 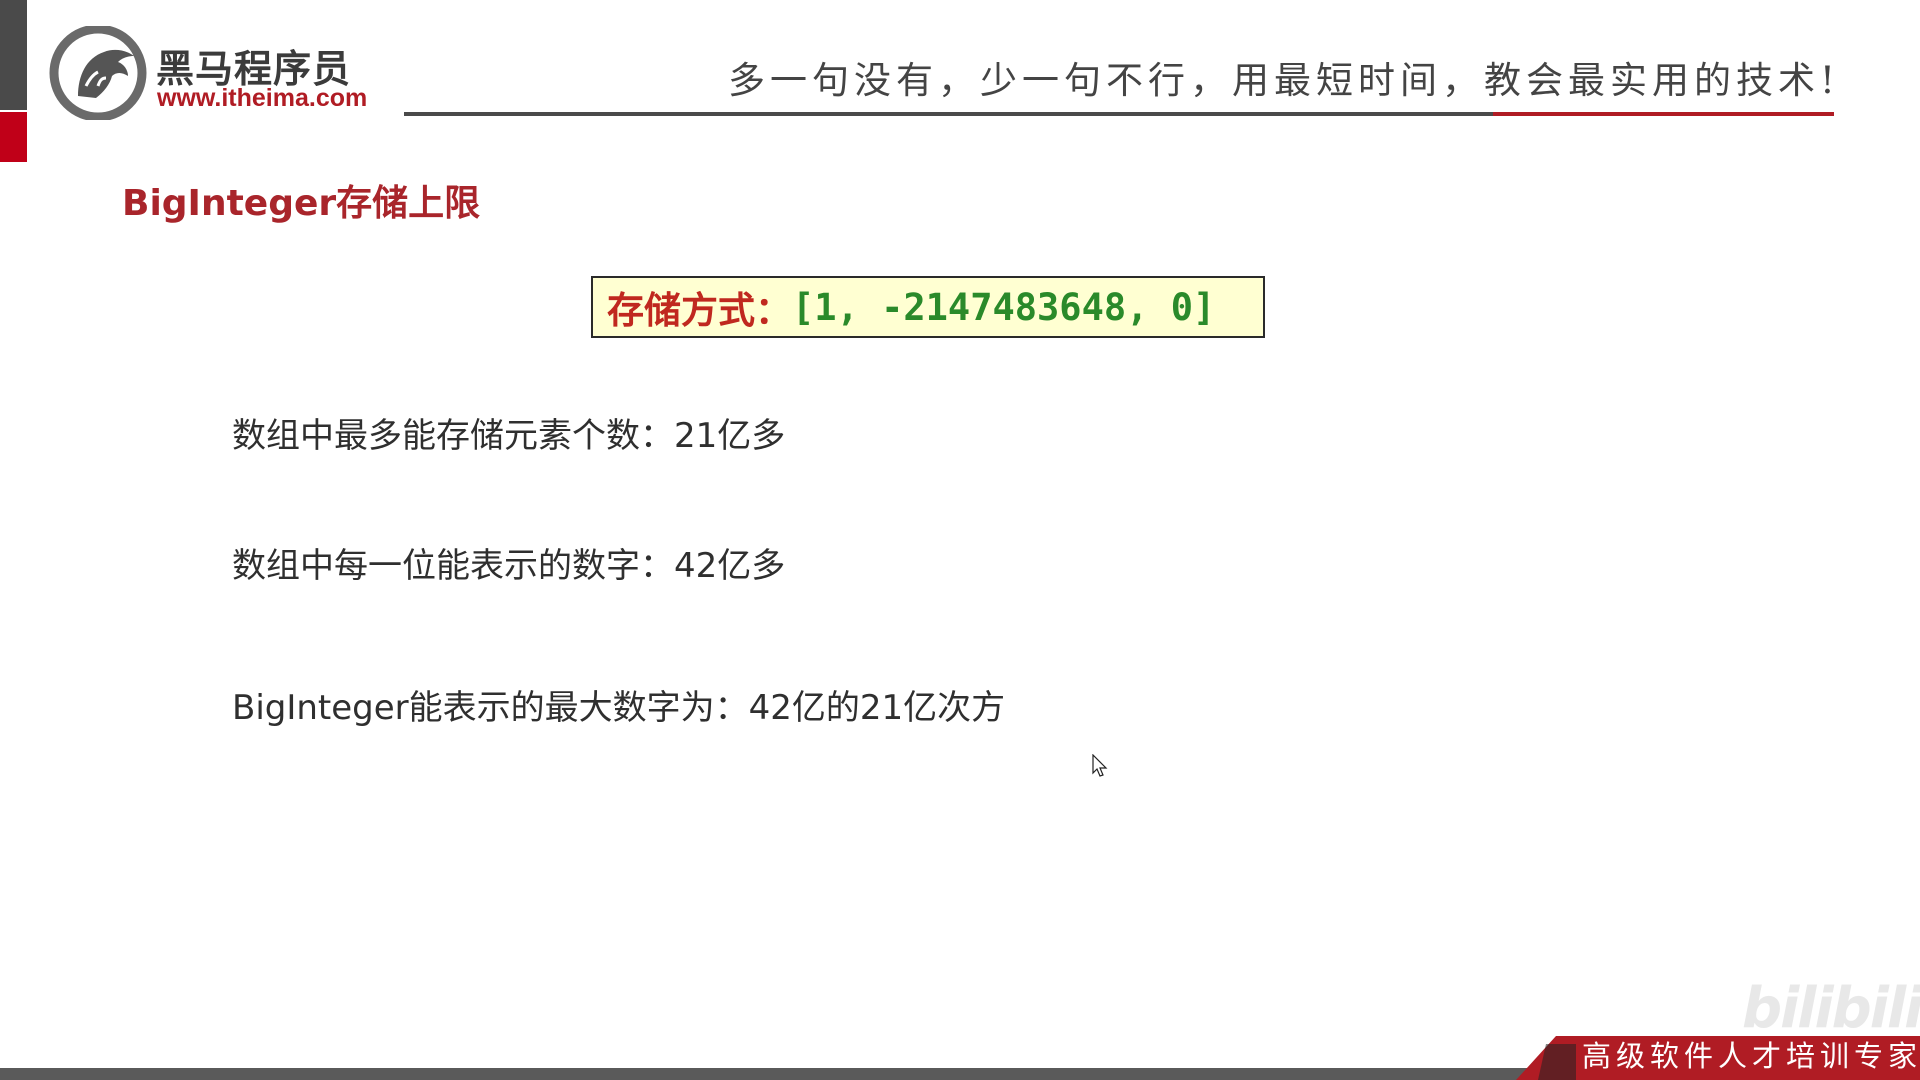 I want to click on left-accent-bar-dark, so click(x=13, y=55).